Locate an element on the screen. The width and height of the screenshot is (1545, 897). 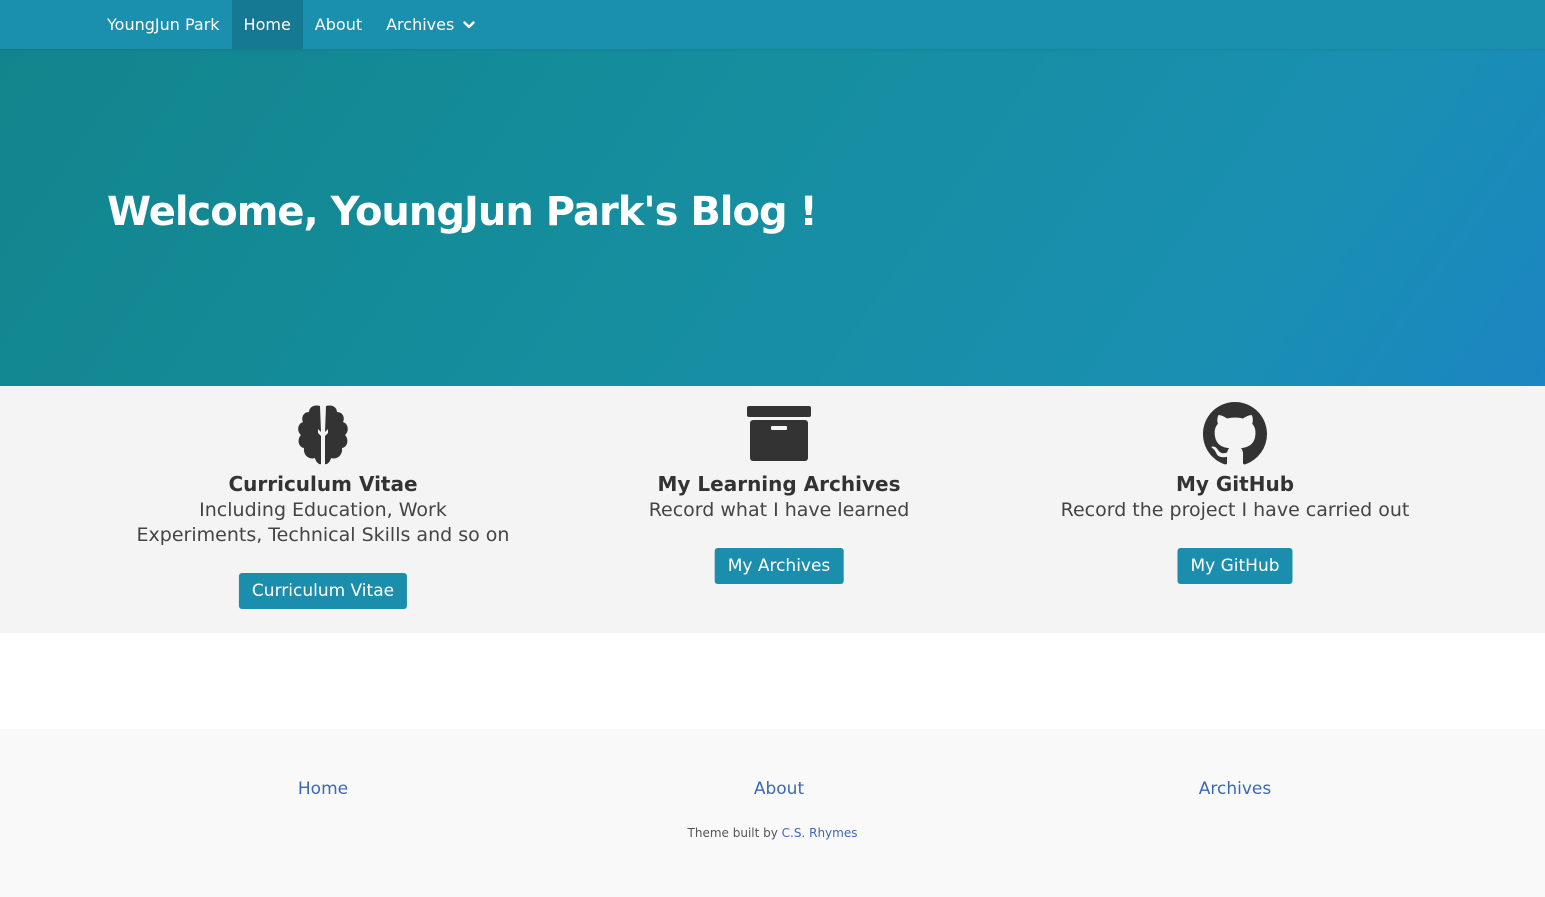
nav-items: YoungJun Park Home About Archives is located at coordinates (291, 24).